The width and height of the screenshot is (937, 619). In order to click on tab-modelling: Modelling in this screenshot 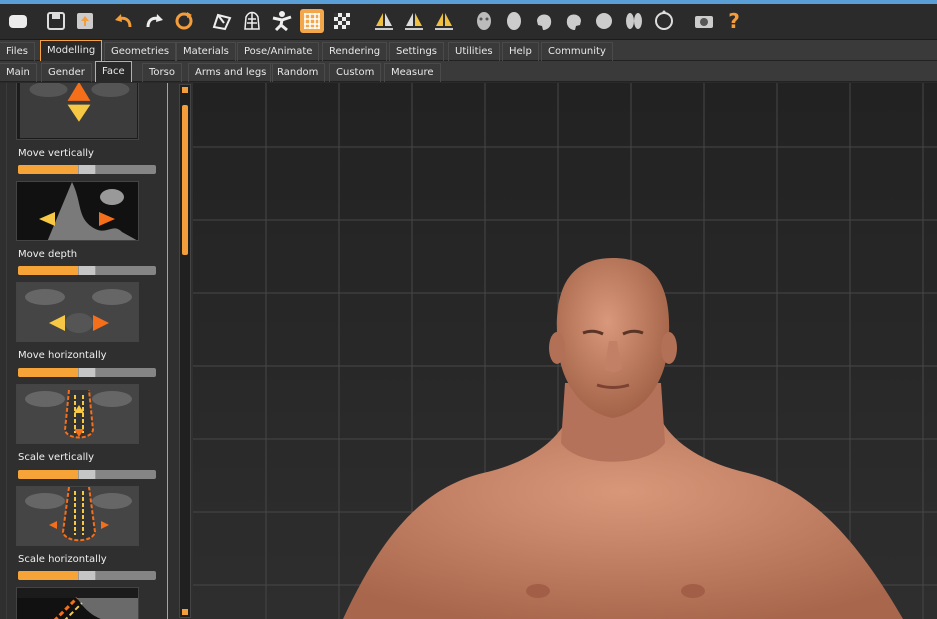, I will do `click(71, 50)`.